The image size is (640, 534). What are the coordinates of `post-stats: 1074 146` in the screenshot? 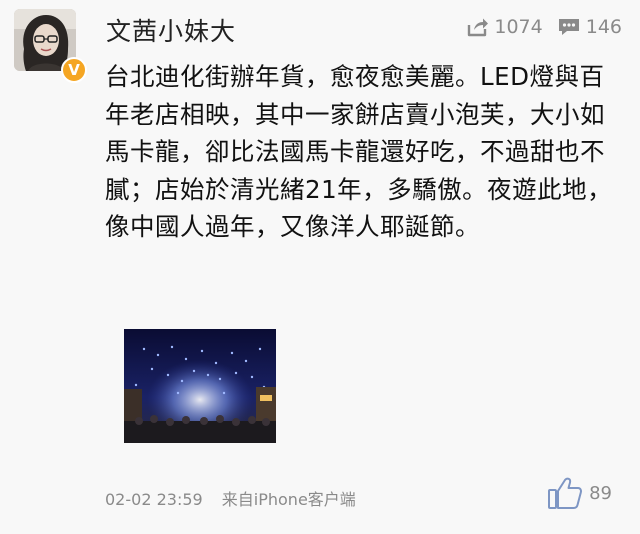 It's located at (537, 27).